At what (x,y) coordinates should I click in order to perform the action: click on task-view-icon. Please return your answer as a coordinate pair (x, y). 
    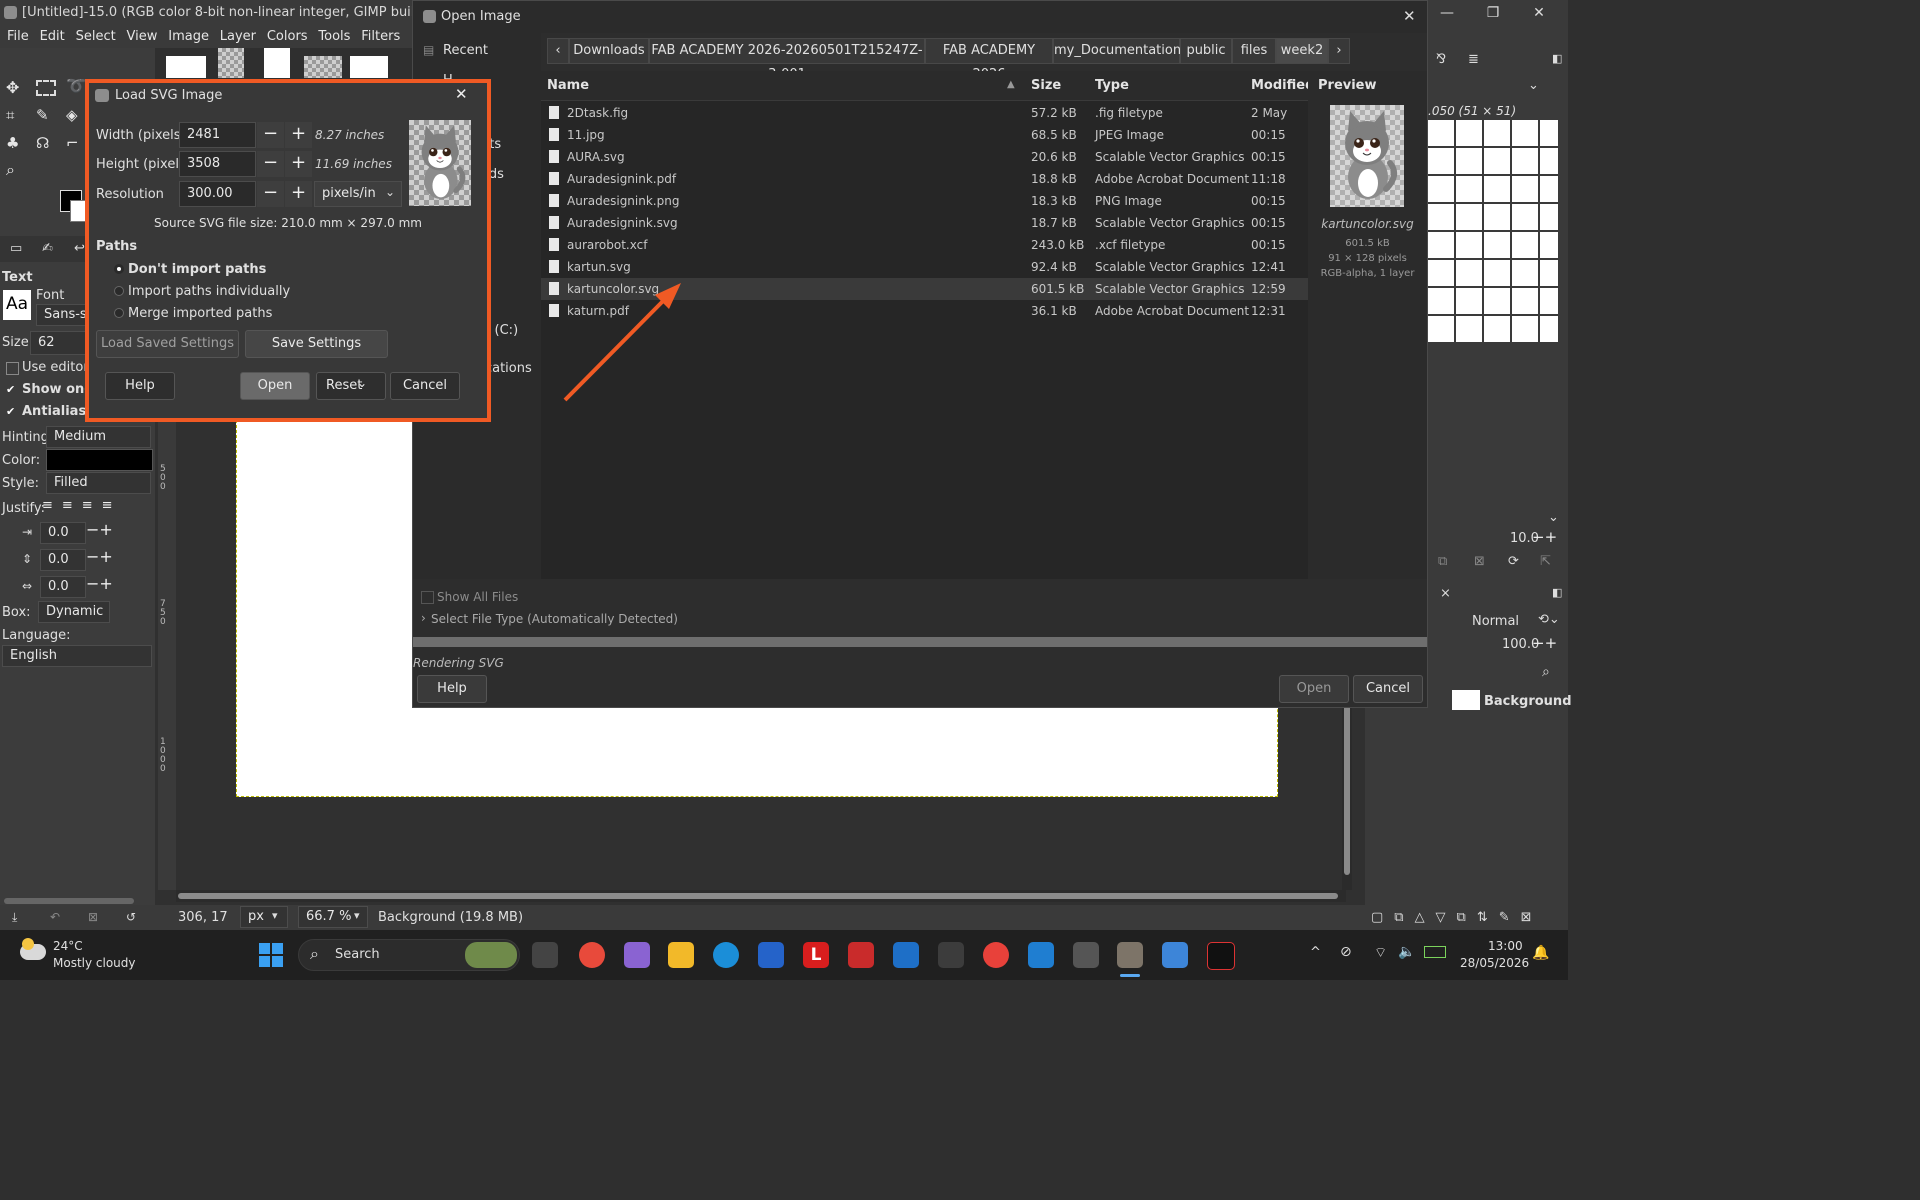
    Looking at the image, I should click on (545, 955).